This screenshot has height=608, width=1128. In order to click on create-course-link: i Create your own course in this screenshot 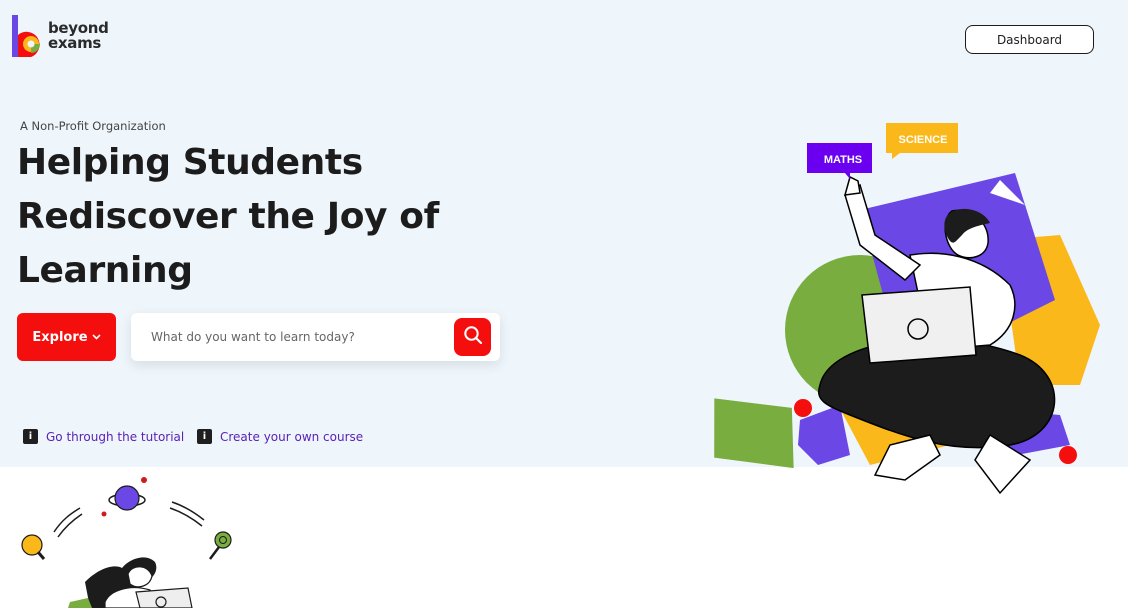, I will do `click(280, 436)`.